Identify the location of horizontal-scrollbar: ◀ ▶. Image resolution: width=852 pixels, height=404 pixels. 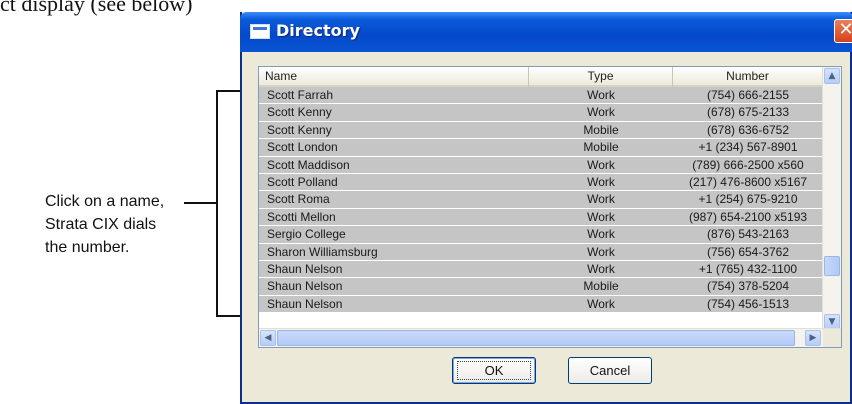
(550, 337).